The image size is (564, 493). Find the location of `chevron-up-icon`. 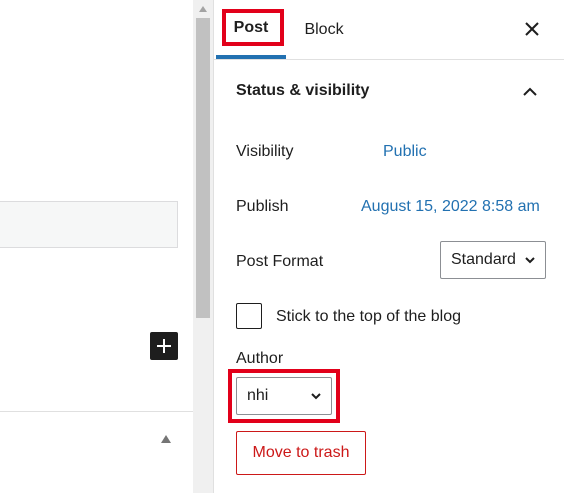

chevron-up-icon is located at coordinates (530, 91).